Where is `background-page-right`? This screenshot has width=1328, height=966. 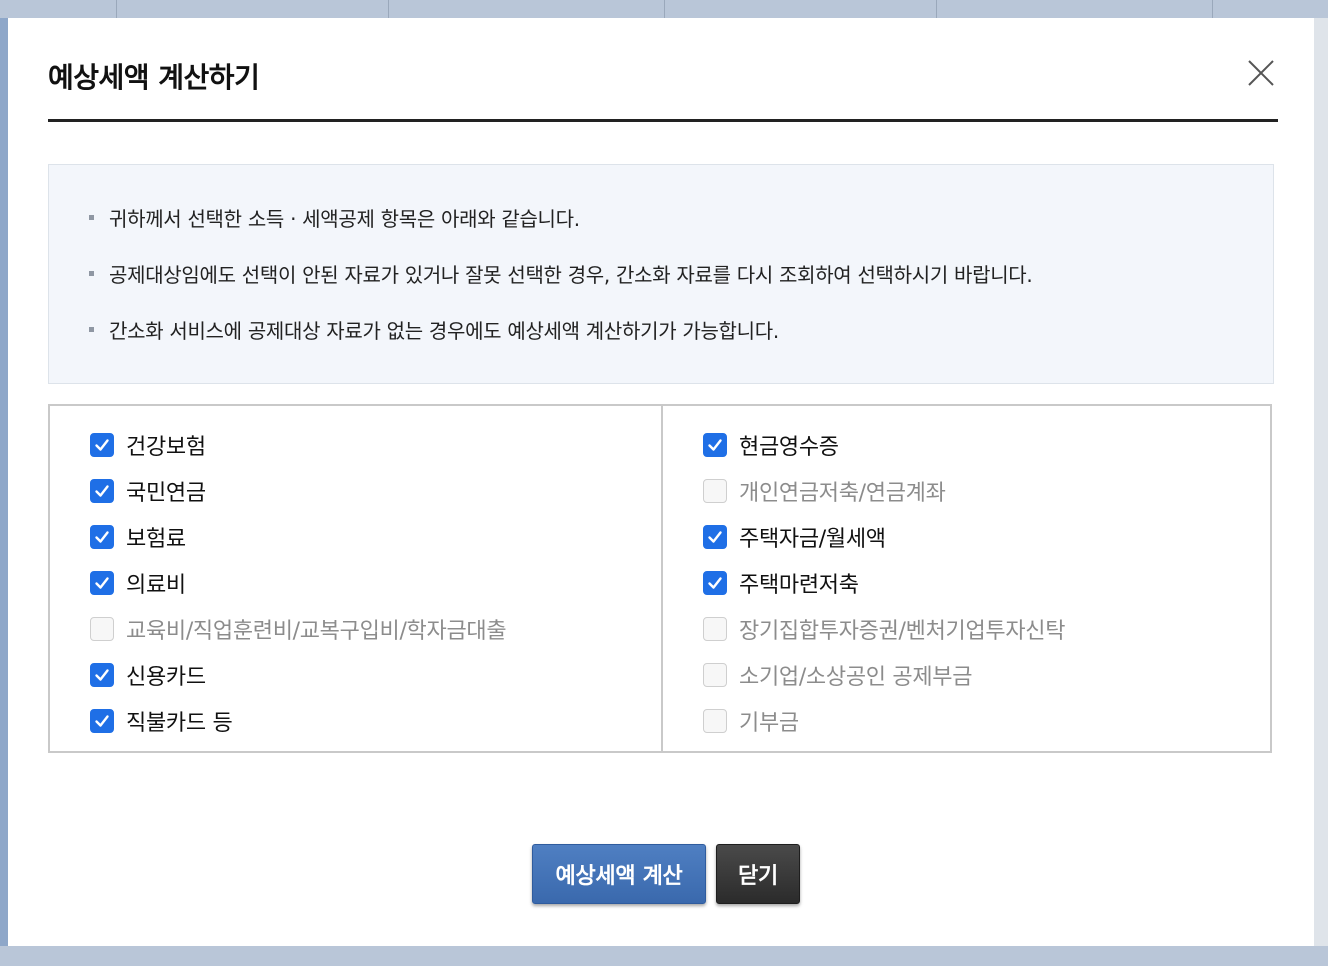 background-page-right is located at coordinates (1321, 482).